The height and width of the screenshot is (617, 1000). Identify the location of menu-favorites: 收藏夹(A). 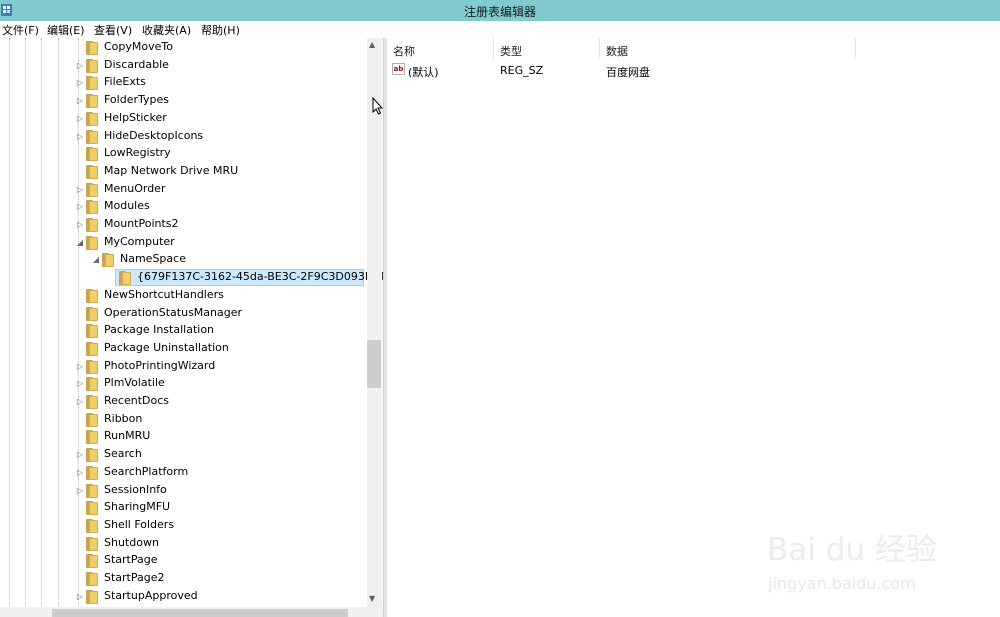
(166, 30).